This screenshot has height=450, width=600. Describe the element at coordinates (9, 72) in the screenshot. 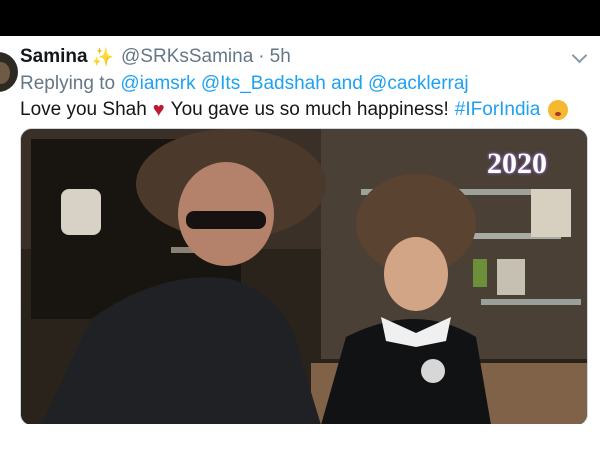

I see `user-avatar` at that location.